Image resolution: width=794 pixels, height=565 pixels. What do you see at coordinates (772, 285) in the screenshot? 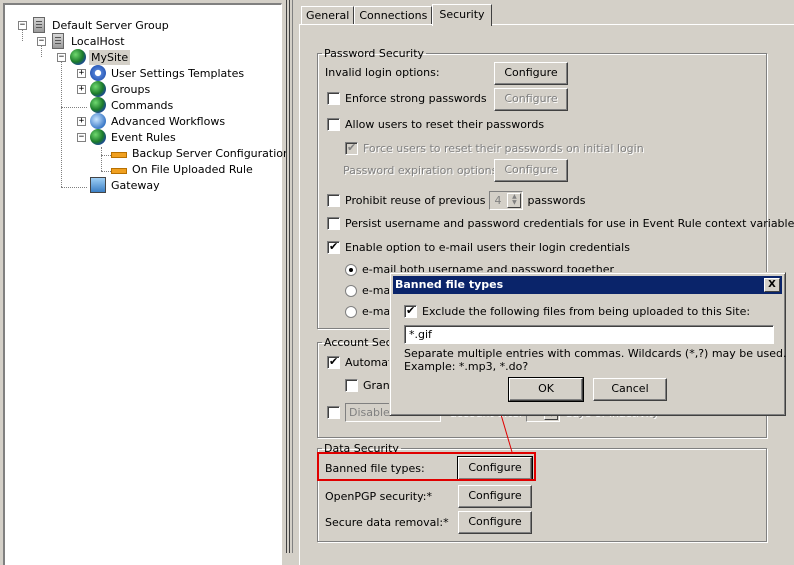
I see `close-icon: X` at bounding box center [772, 285].